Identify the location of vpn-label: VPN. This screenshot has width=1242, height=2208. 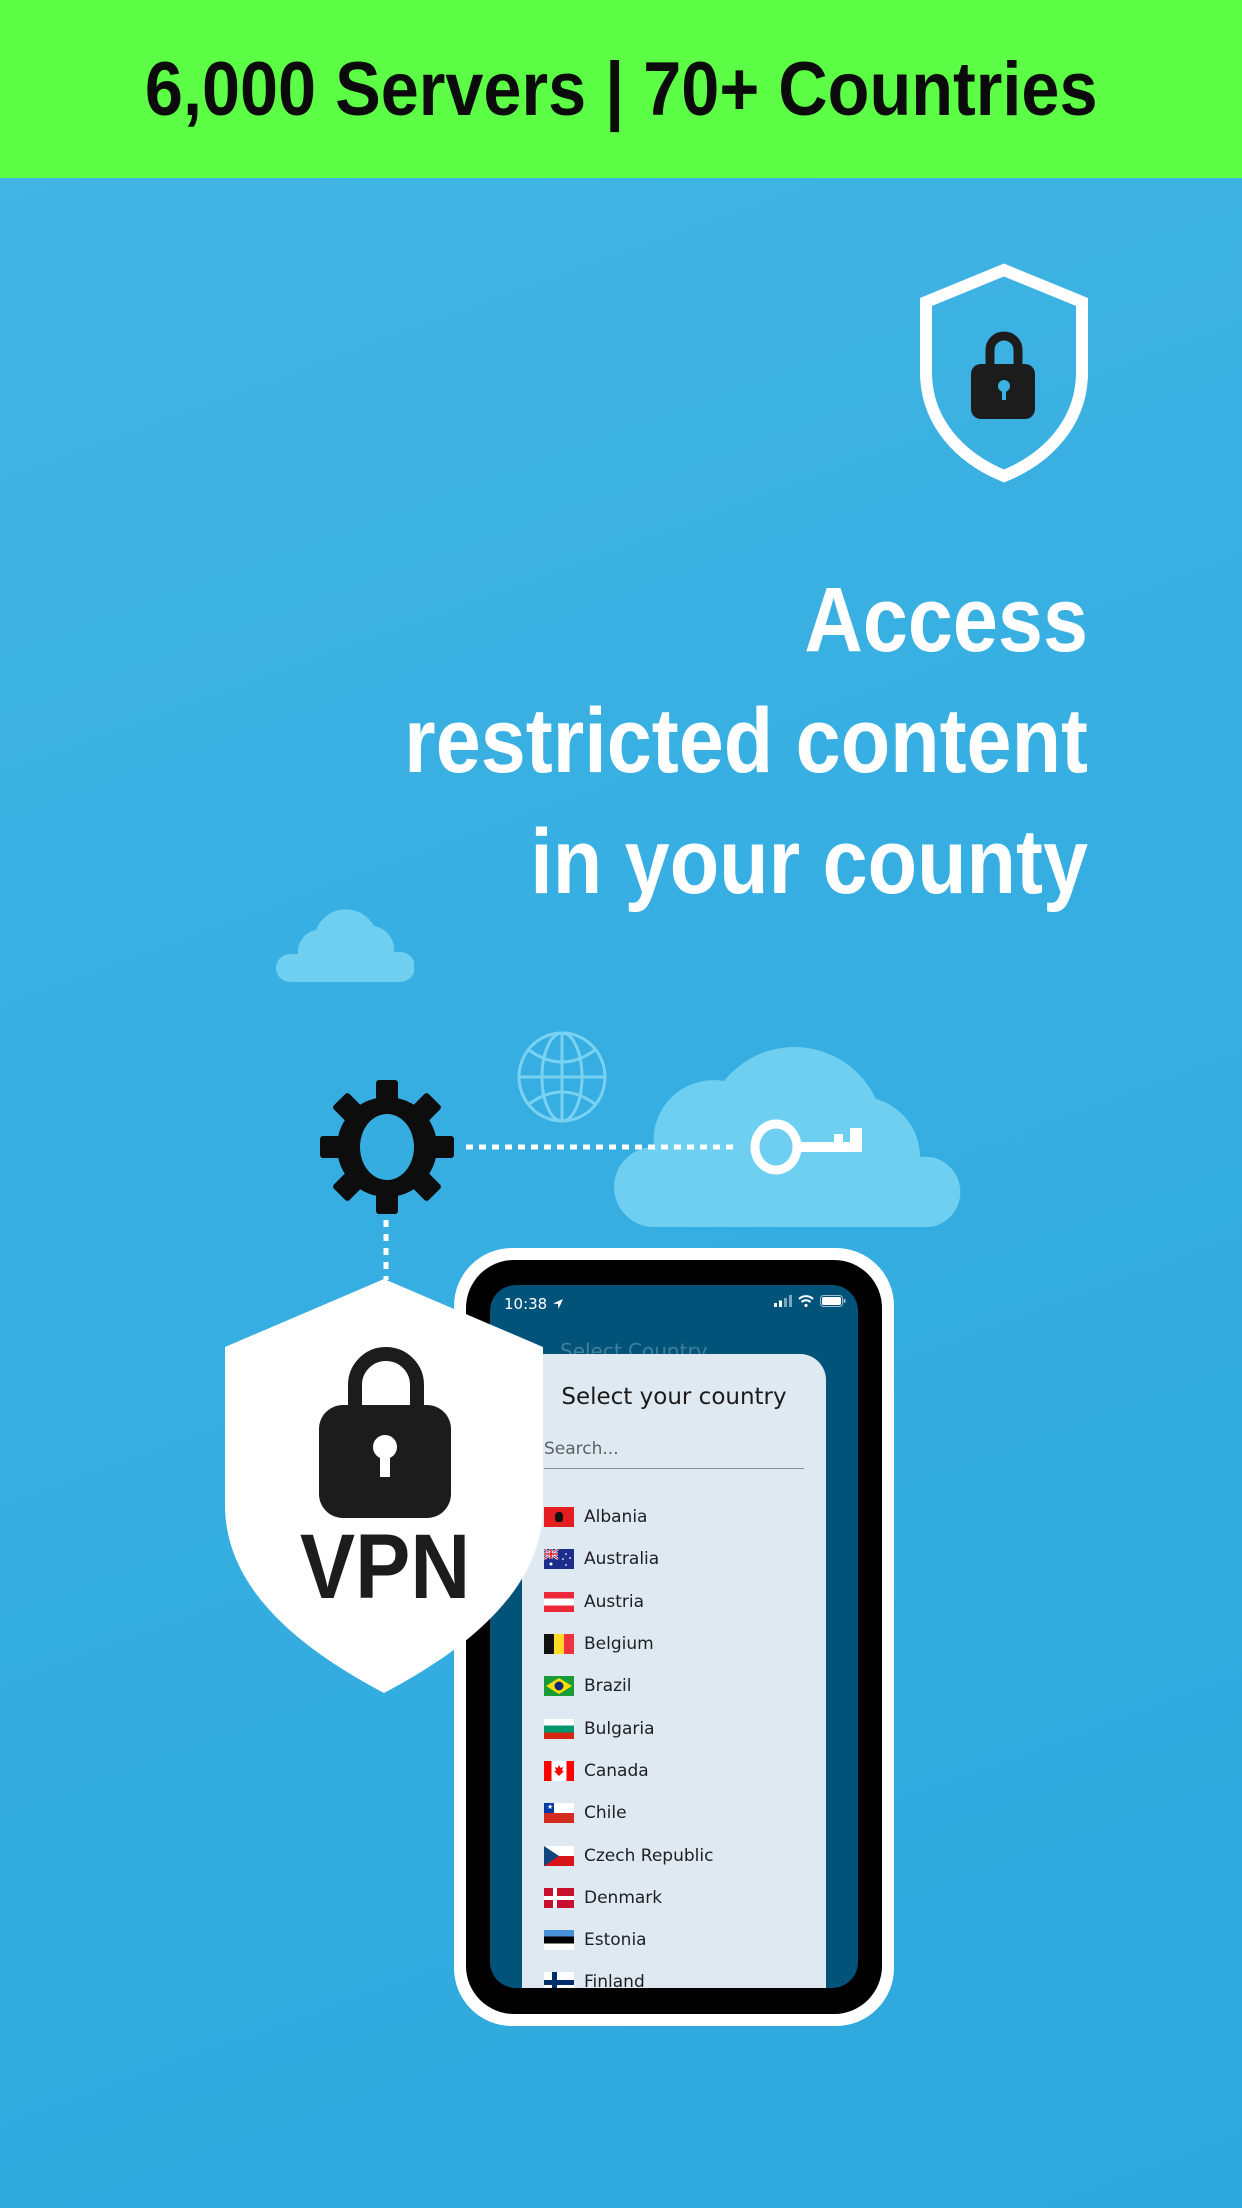
(385, 1567).